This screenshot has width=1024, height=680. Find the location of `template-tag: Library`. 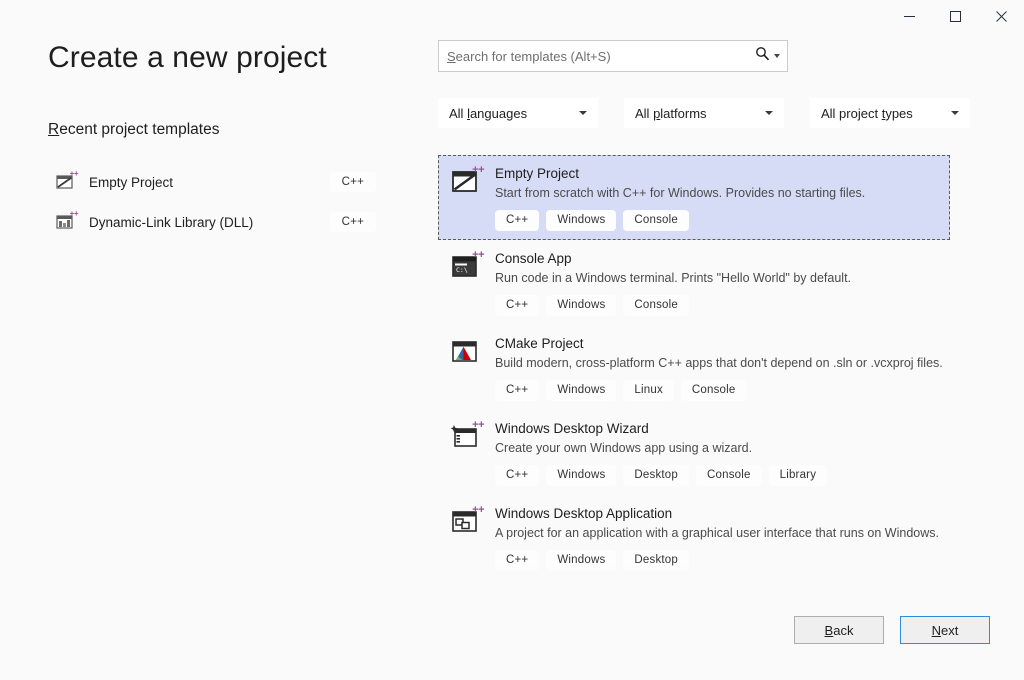

template-tag: Library is located at coordinates (798, 475).